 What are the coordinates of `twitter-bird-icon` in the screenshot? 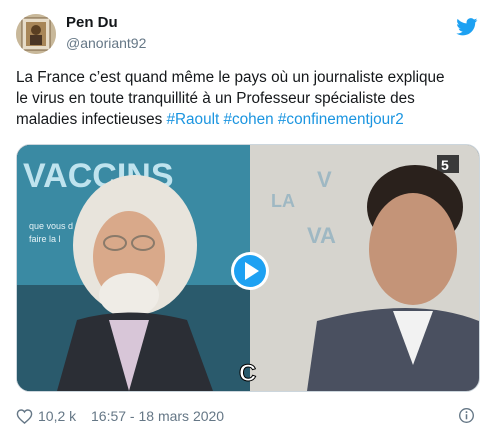 It's located at (467, 27).